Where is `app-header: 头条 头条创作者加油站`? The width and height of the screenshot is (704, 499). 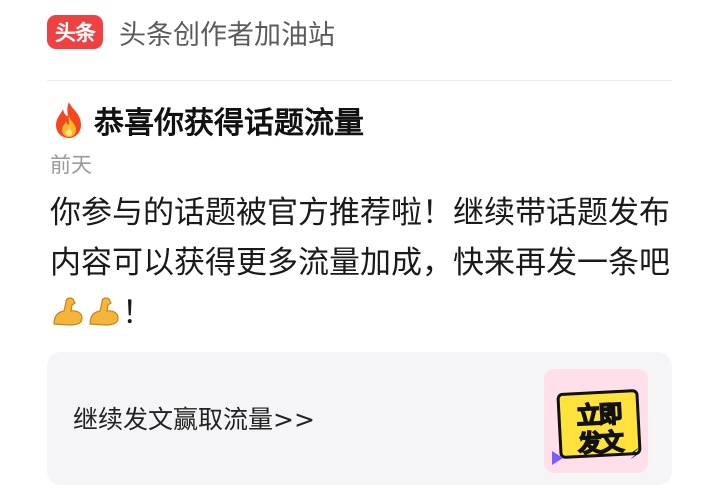 app-header: 头条 头条创作者加油站 is located at coordinates (191, 32).